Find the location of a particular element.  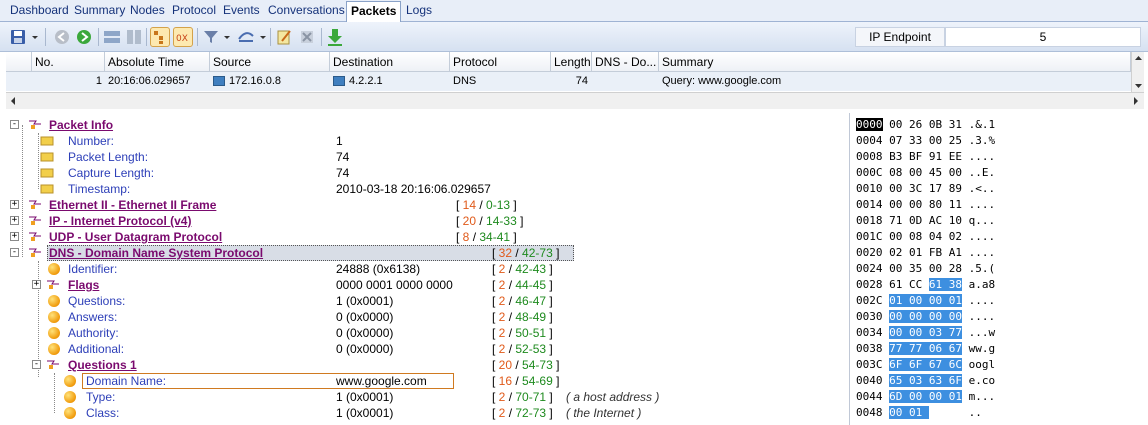

hex-offset: 000C is located at coordinates (869, 172).